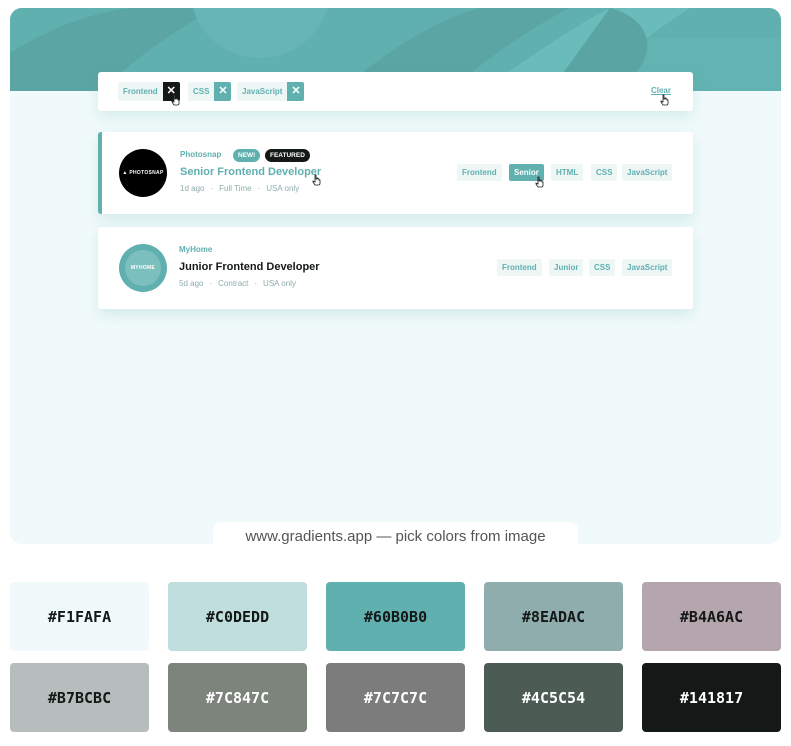 This screenshot has height=746, width=791. What do you see at coordinates (567, 172) in the screenshot?
I see `tag-html: HTML` at bounding box center [567, 172].